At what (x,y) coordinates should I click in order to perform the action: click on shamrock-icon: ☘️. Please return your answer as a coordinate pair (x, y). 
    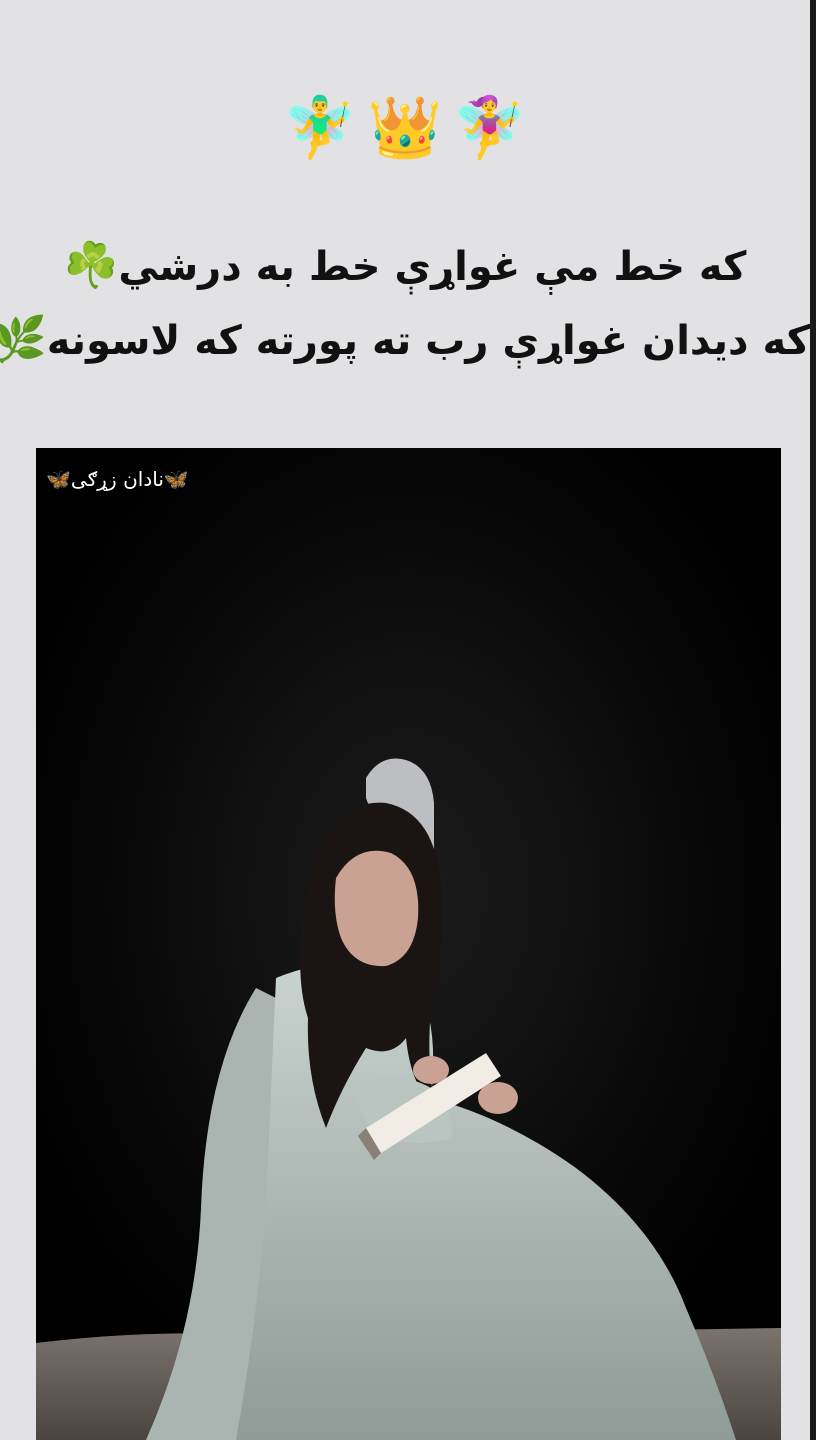
    Looking at the image, I should click on (91, 265).